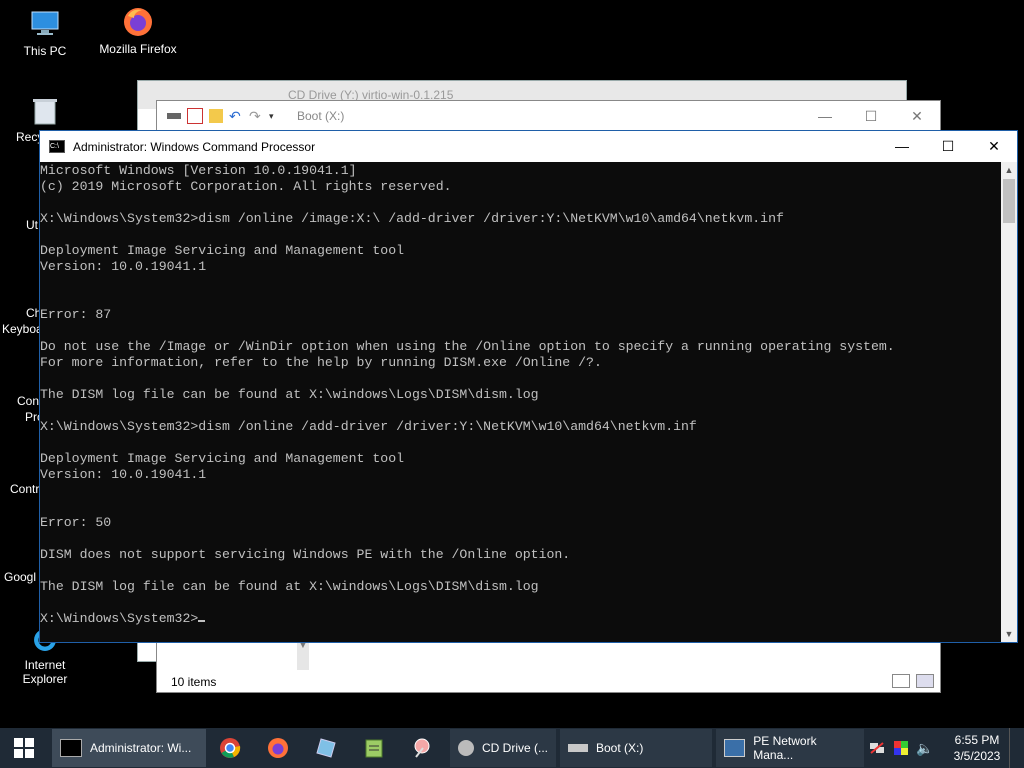  What do you see at coordinates (1016, 748) in the screenshot?
I see `show-desktop-button` at bounding box center [1016, 748].